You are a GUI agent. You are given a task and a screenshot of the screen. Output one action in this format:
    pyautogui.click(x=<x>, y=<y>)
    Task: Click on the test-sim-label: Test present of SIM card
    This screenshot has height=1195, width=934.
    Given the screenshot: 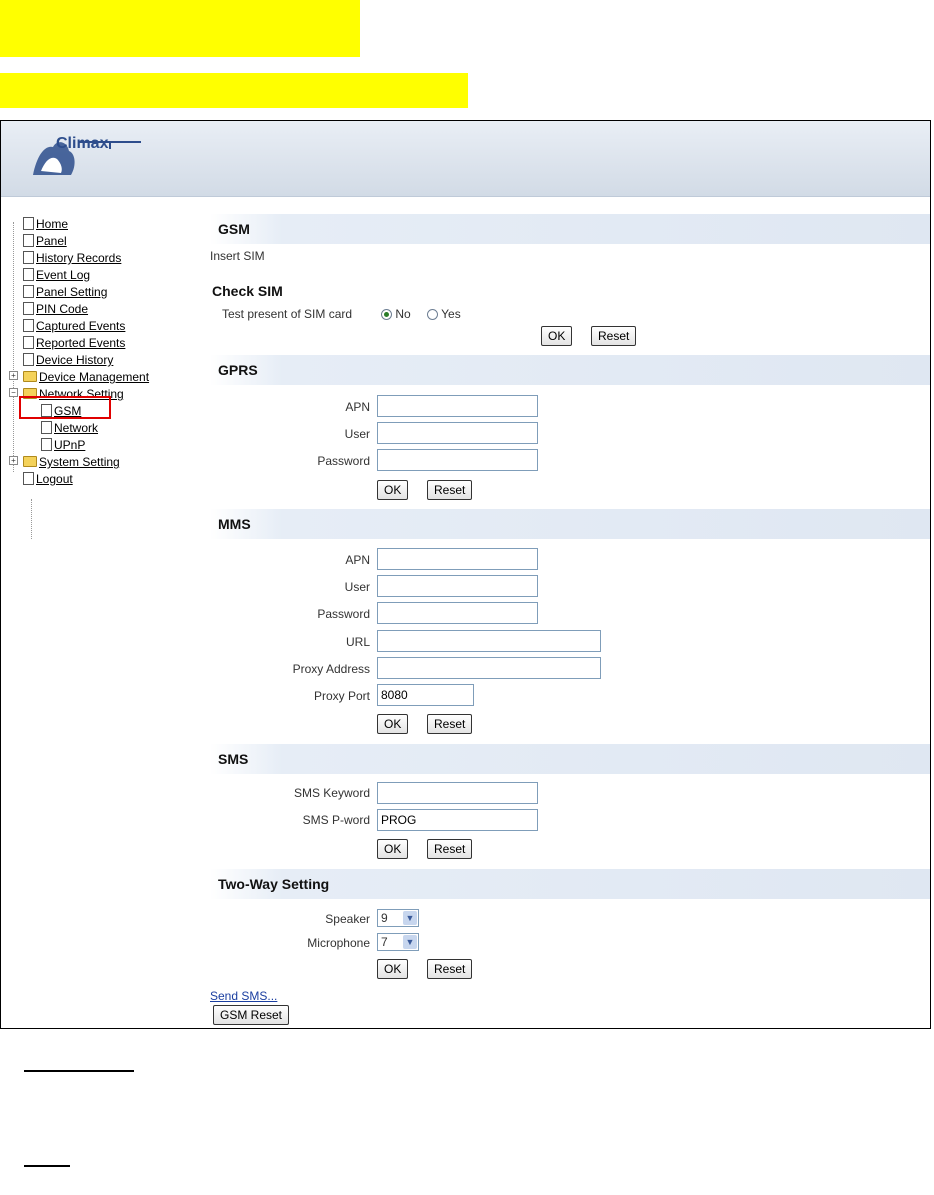 What is the action you would take?
    pyautogui.click(x=287, y=314)
    